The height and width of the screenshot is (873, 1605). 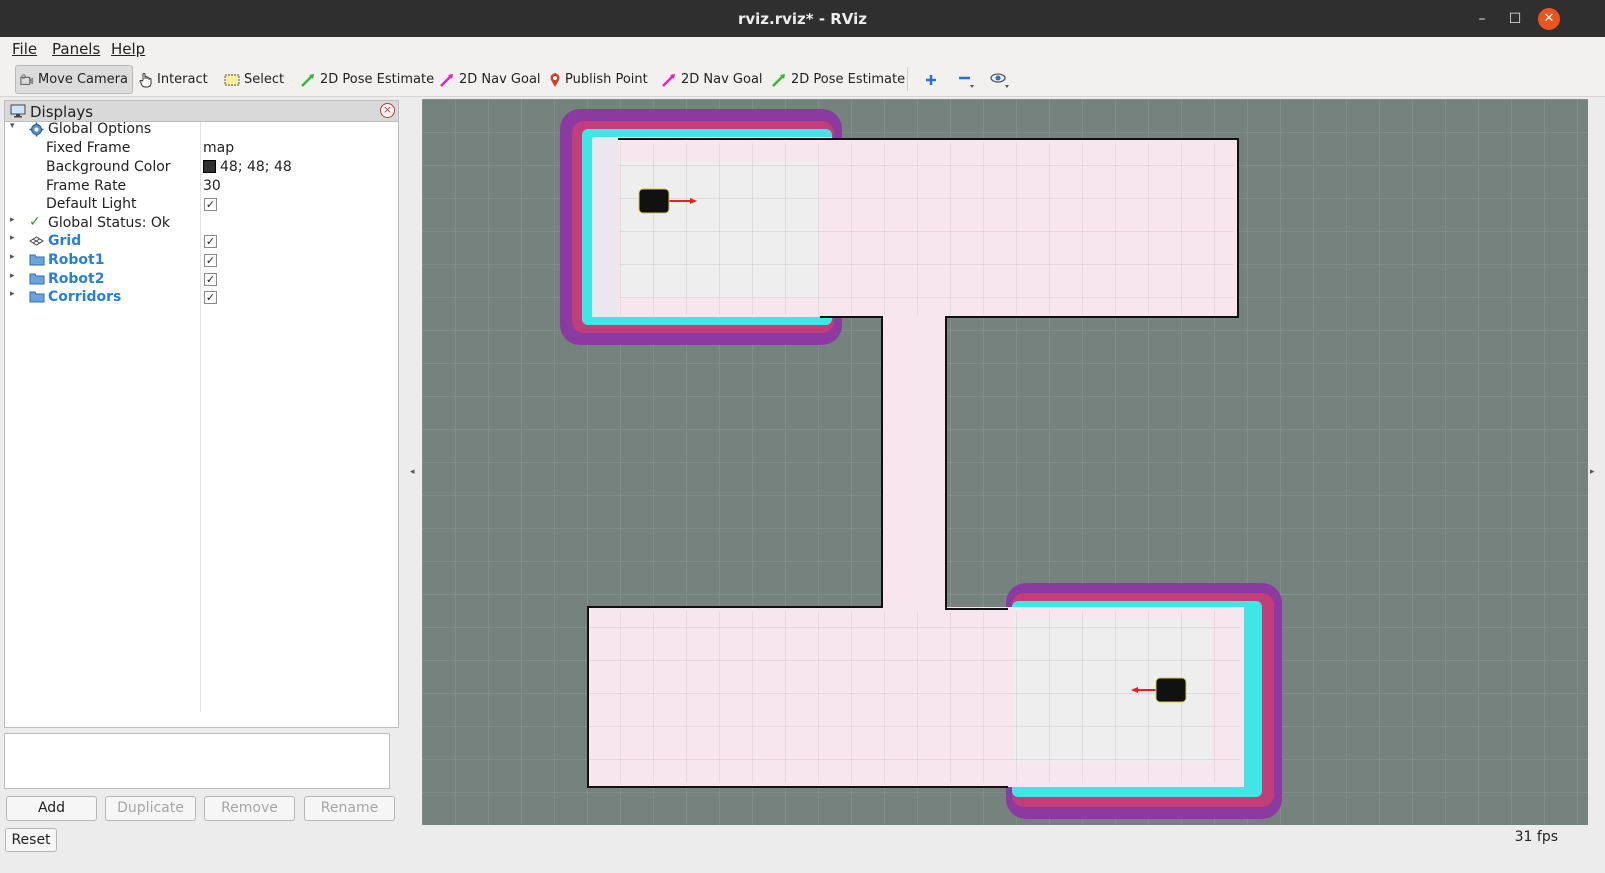 I want to click on collapse-left-icon: ◂, so click(x=412, y=472).